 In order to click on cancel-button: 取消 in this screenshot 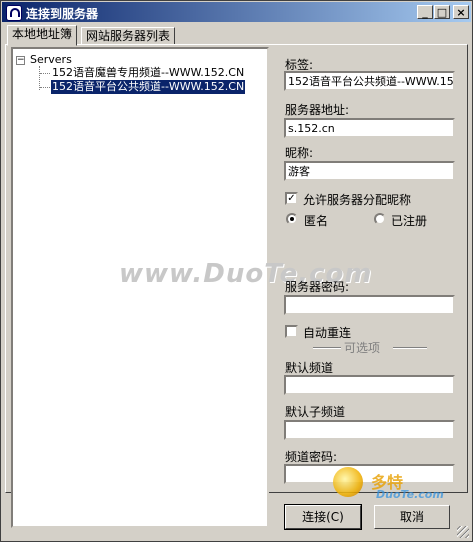, I will do `click(412, 517)`.